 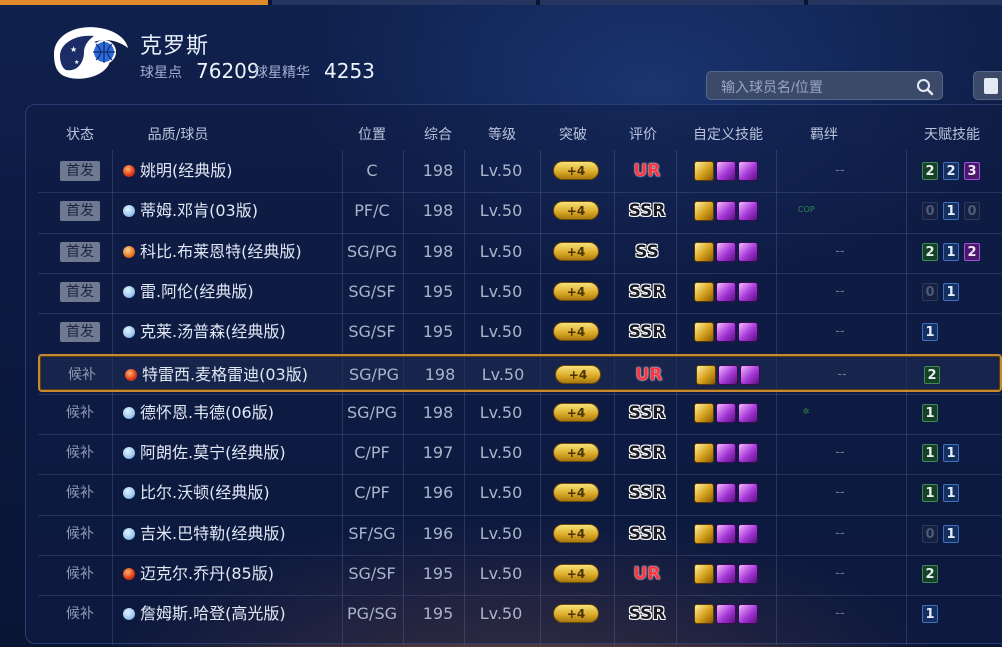 I want to click on player-row: 首发 蒂姆.邓肯(03版) PF/C 198 Lv.50 +4 SSR COP 0 1 0, so click(x=520, y=211).